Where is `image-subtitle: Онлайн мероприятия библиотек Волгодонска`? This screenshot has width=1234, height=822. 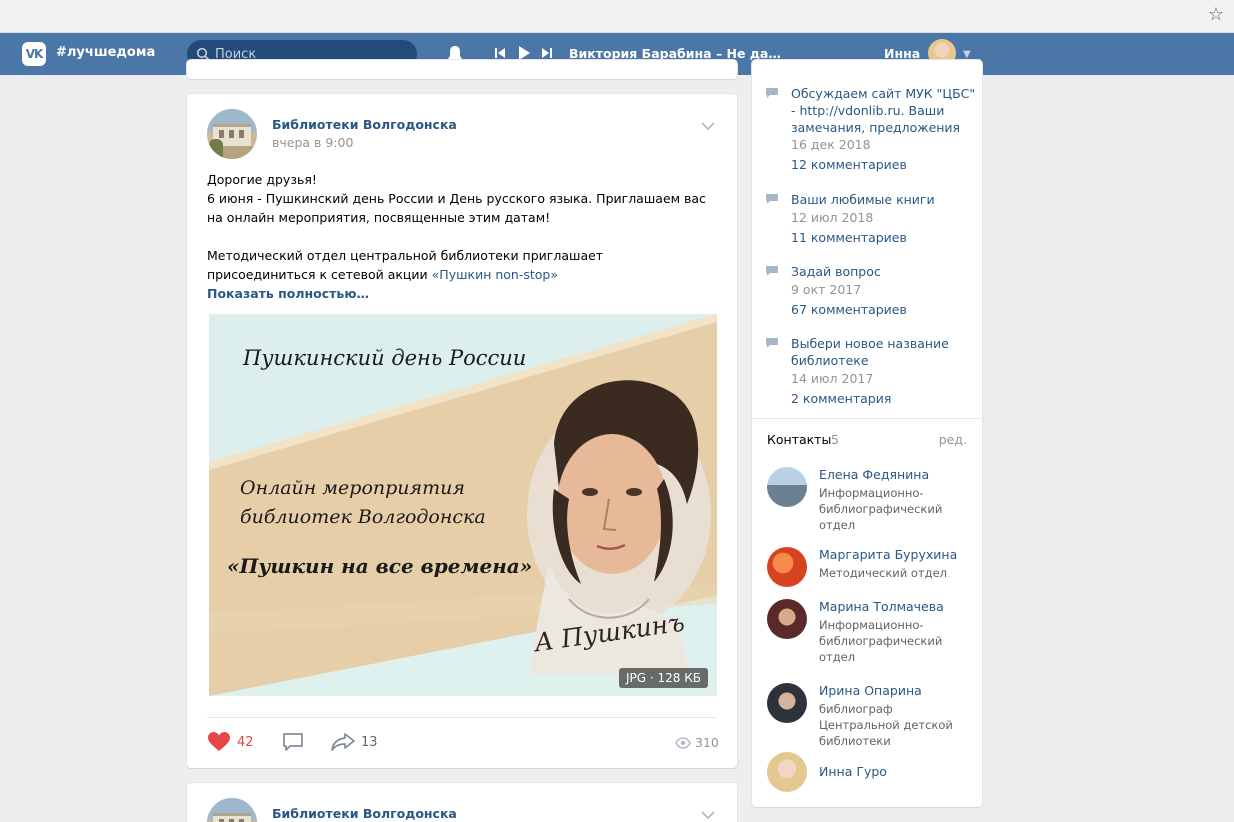
image-subtitle: Онлайн мероприятия библиотек Волгодонска is located at coordinates (363, 503).